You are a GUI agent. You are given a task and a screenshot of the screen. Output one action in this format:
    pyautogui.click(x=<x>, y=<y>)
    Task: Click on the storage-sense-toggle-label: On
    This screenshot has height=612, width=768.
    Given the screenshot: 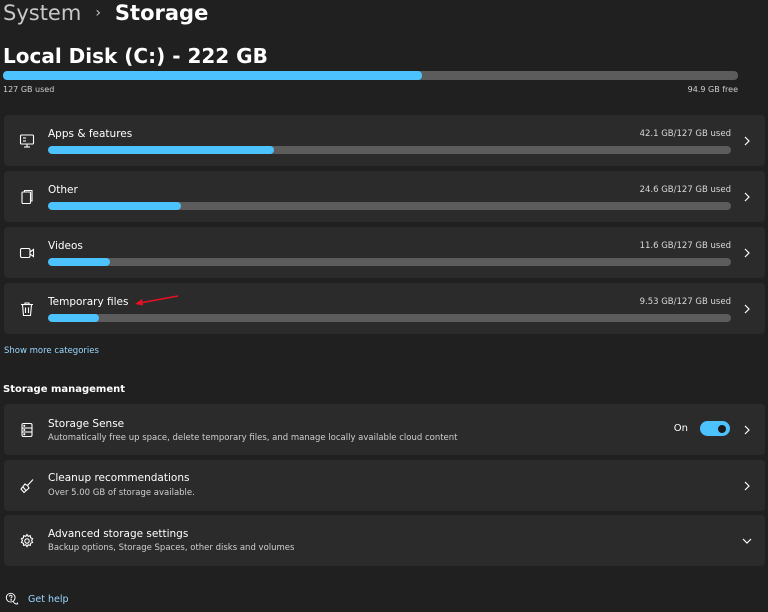 What is the action you would take?
    pyautogui.click(x=680, y=428)
    